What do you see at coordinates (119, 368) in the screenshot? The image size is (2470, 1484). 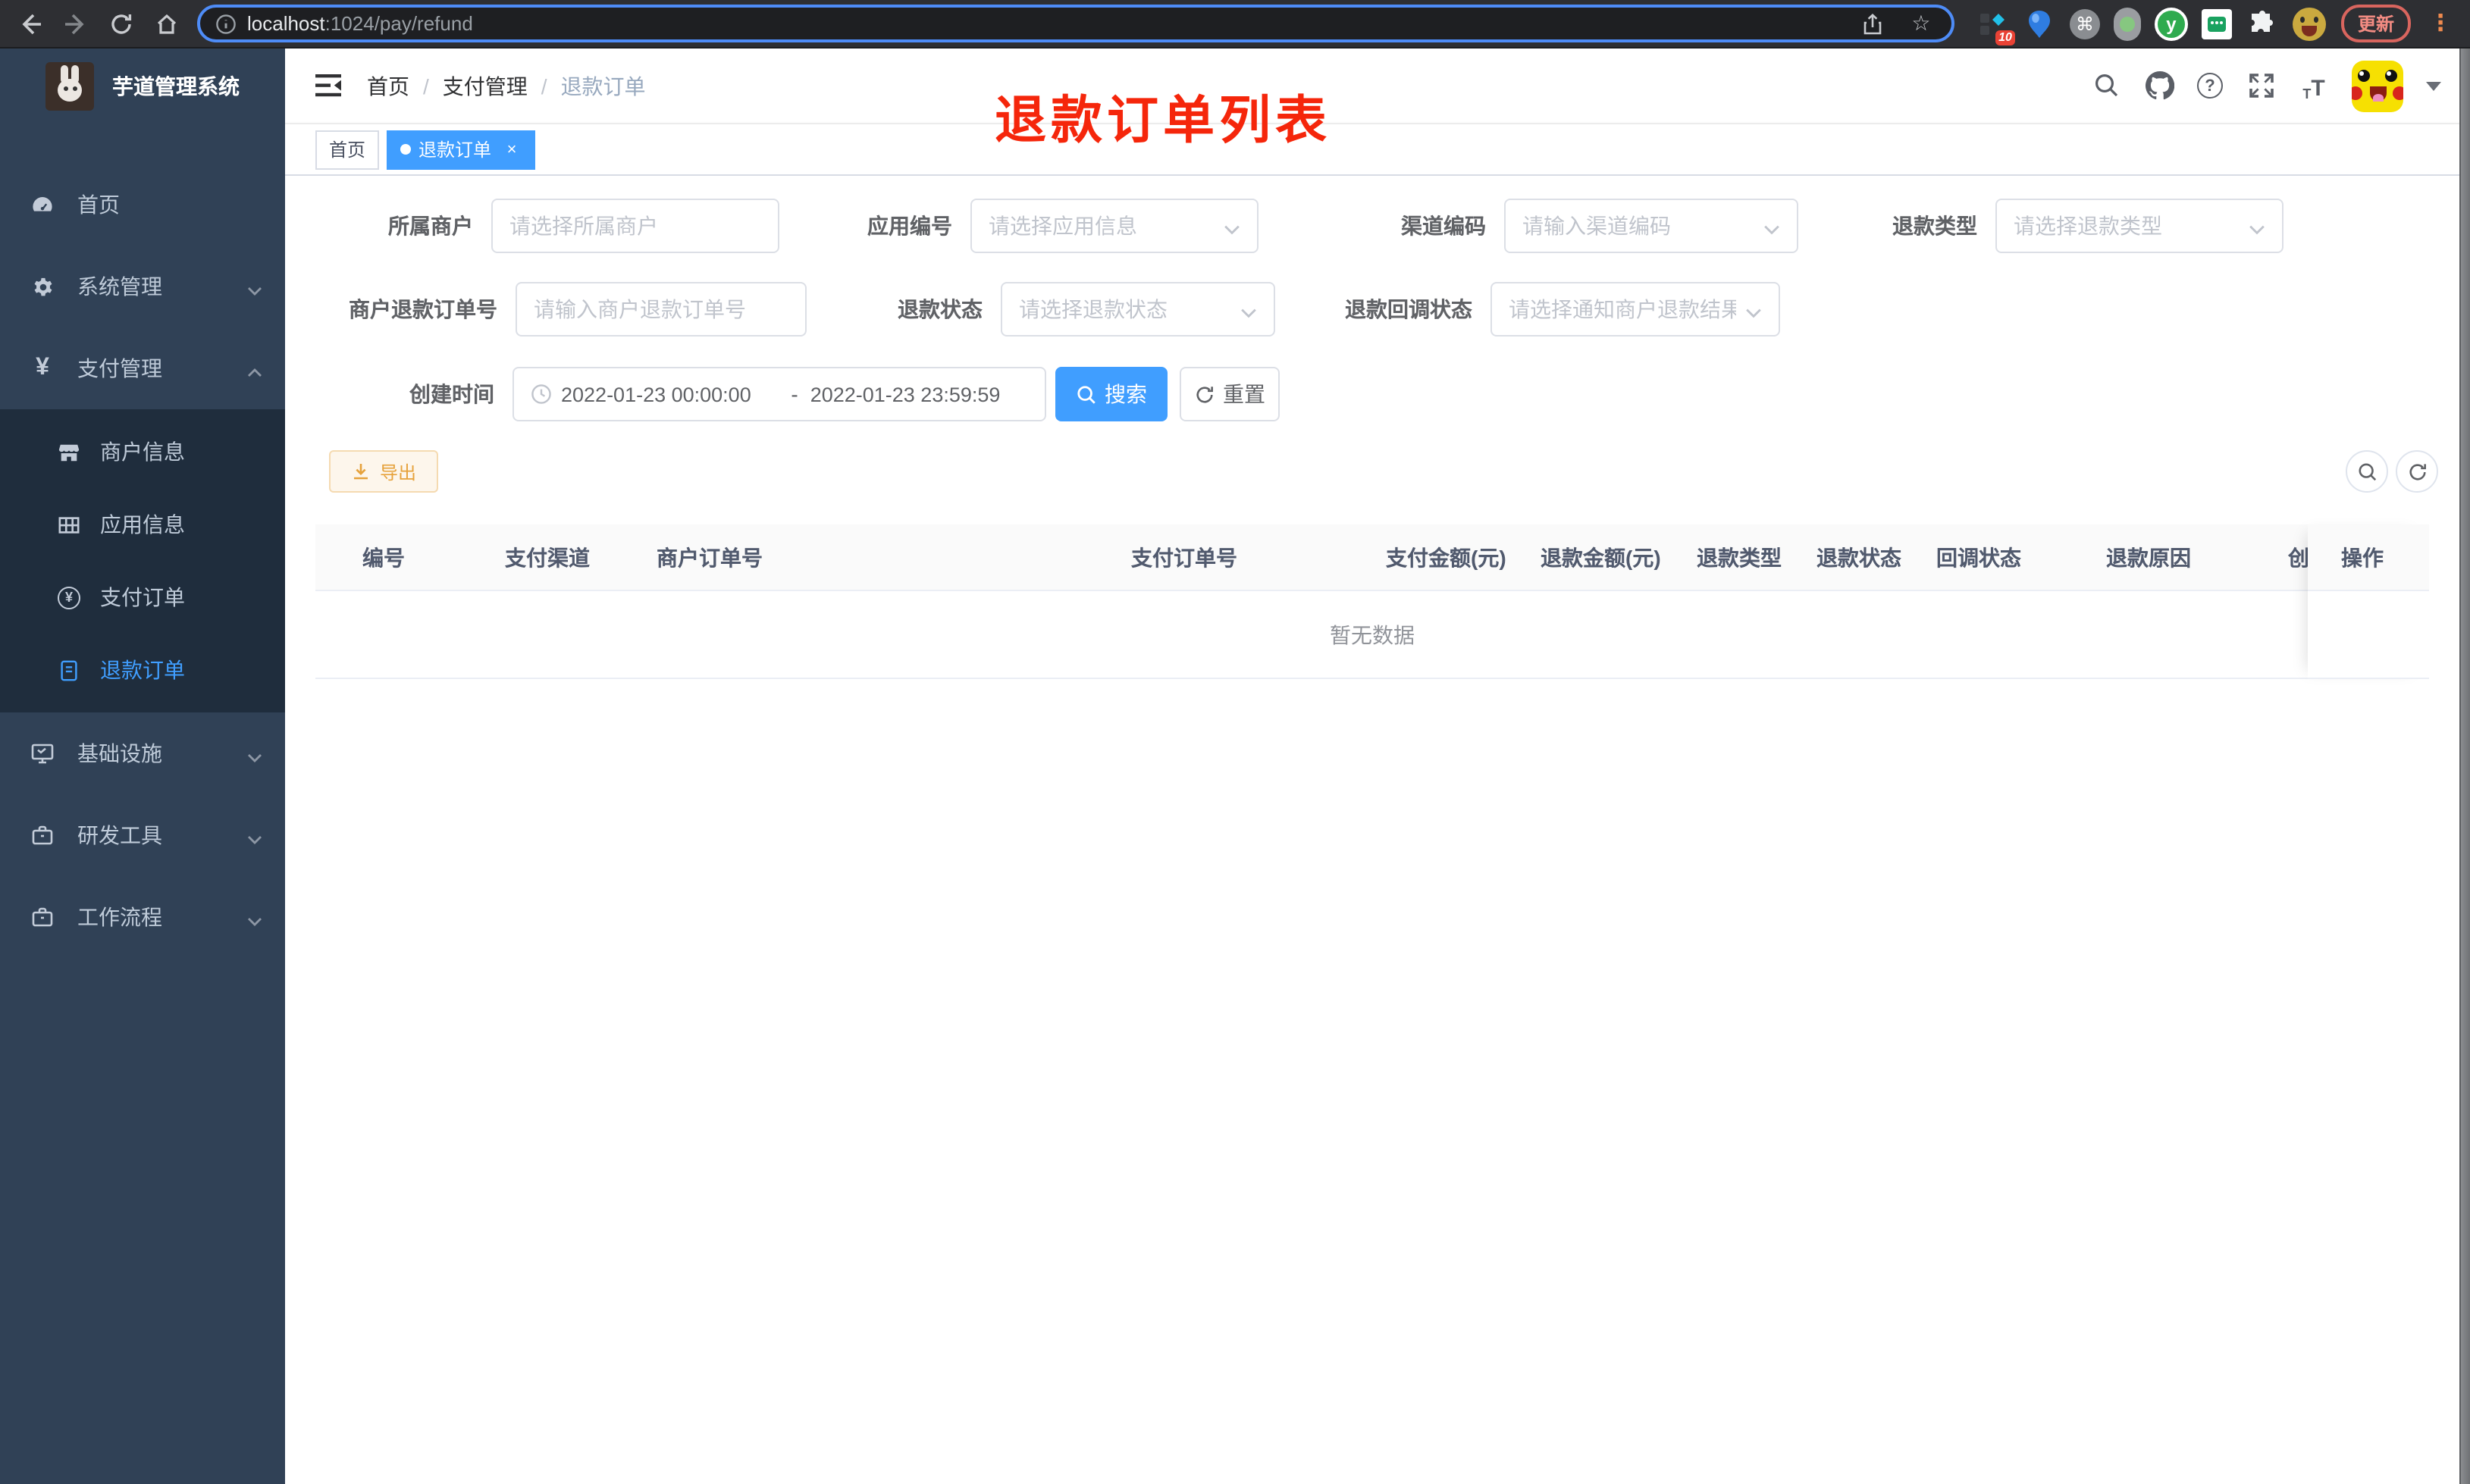 I see `sidebar-item-label: 支付管理` at bounding box center [119, 368].